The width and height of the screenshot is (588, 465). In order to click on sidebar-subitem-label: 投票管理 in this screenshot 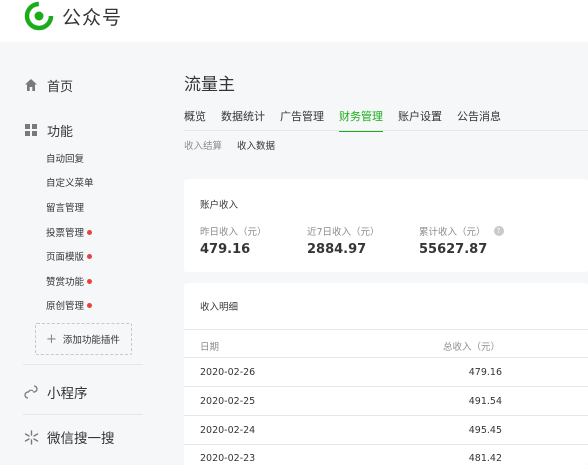, I will do `click(65, 233)`.